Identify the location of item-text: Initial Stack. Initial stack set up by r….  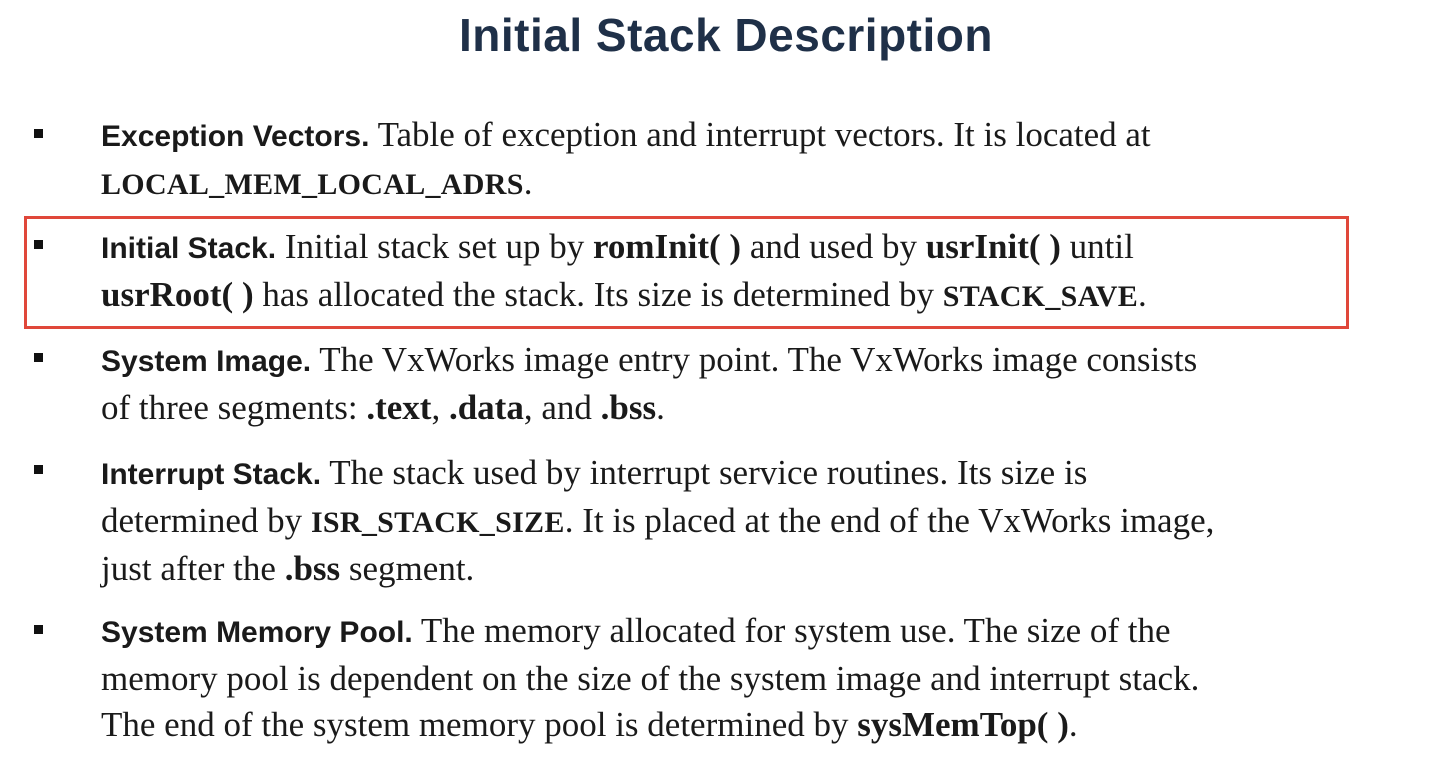
(761, 272).